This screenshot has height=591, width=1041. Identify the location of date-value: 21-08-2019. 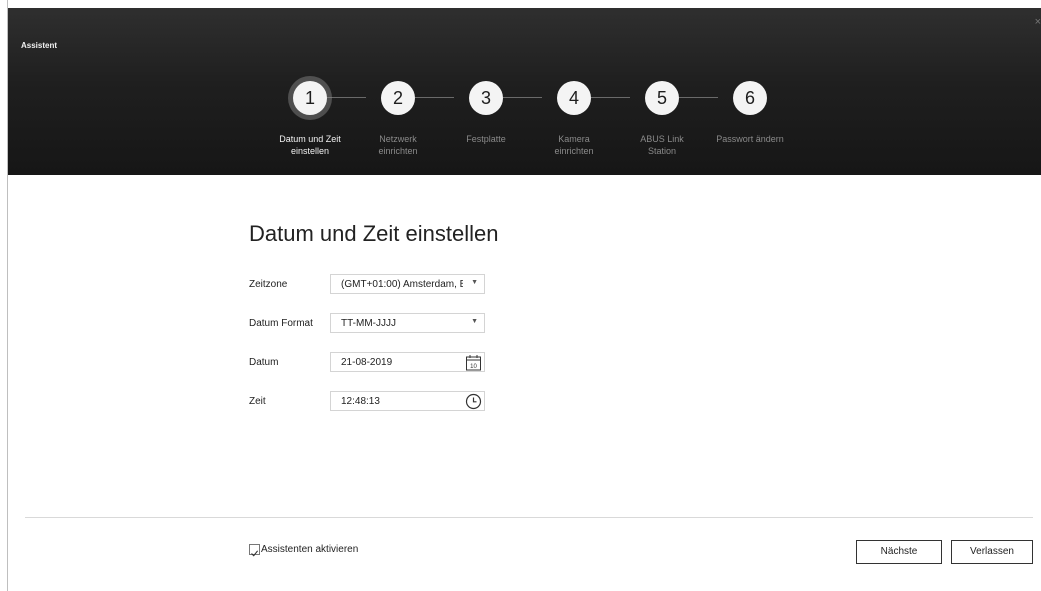
(367, 362).